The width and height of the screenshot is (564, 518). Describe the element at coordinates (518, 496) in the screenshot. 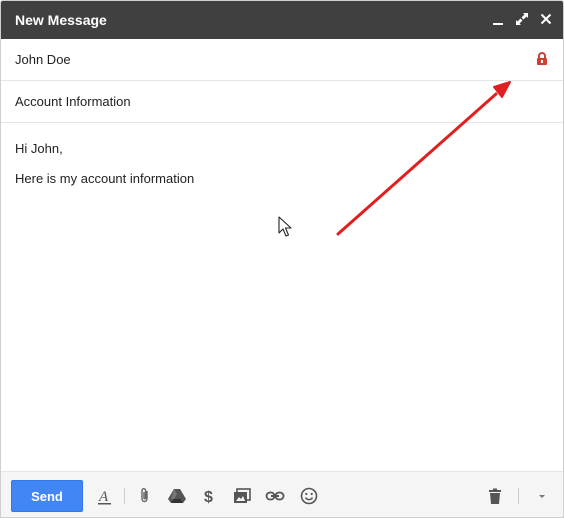

I see `toolbar-divider-right` at that location.